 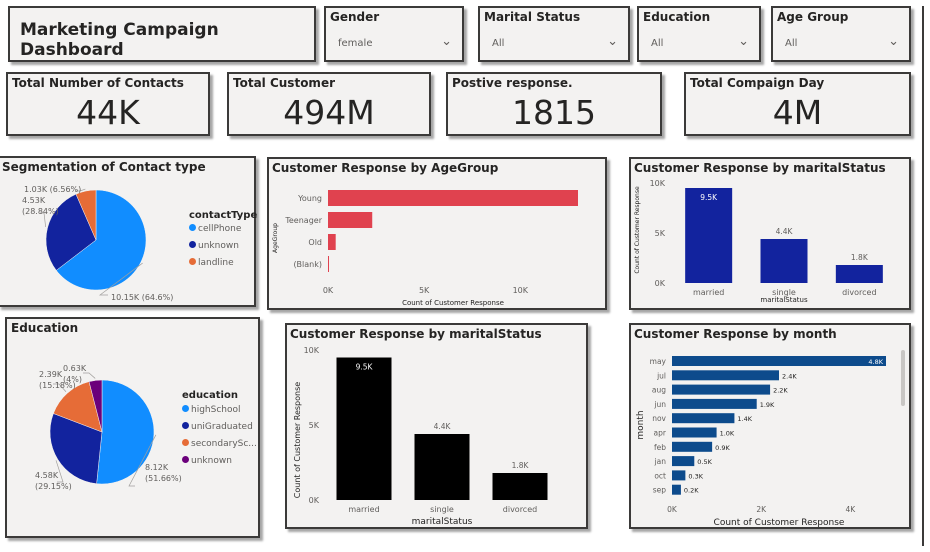 I want to click on bar-data-label: 1.0K, so click(x=727, y=434).